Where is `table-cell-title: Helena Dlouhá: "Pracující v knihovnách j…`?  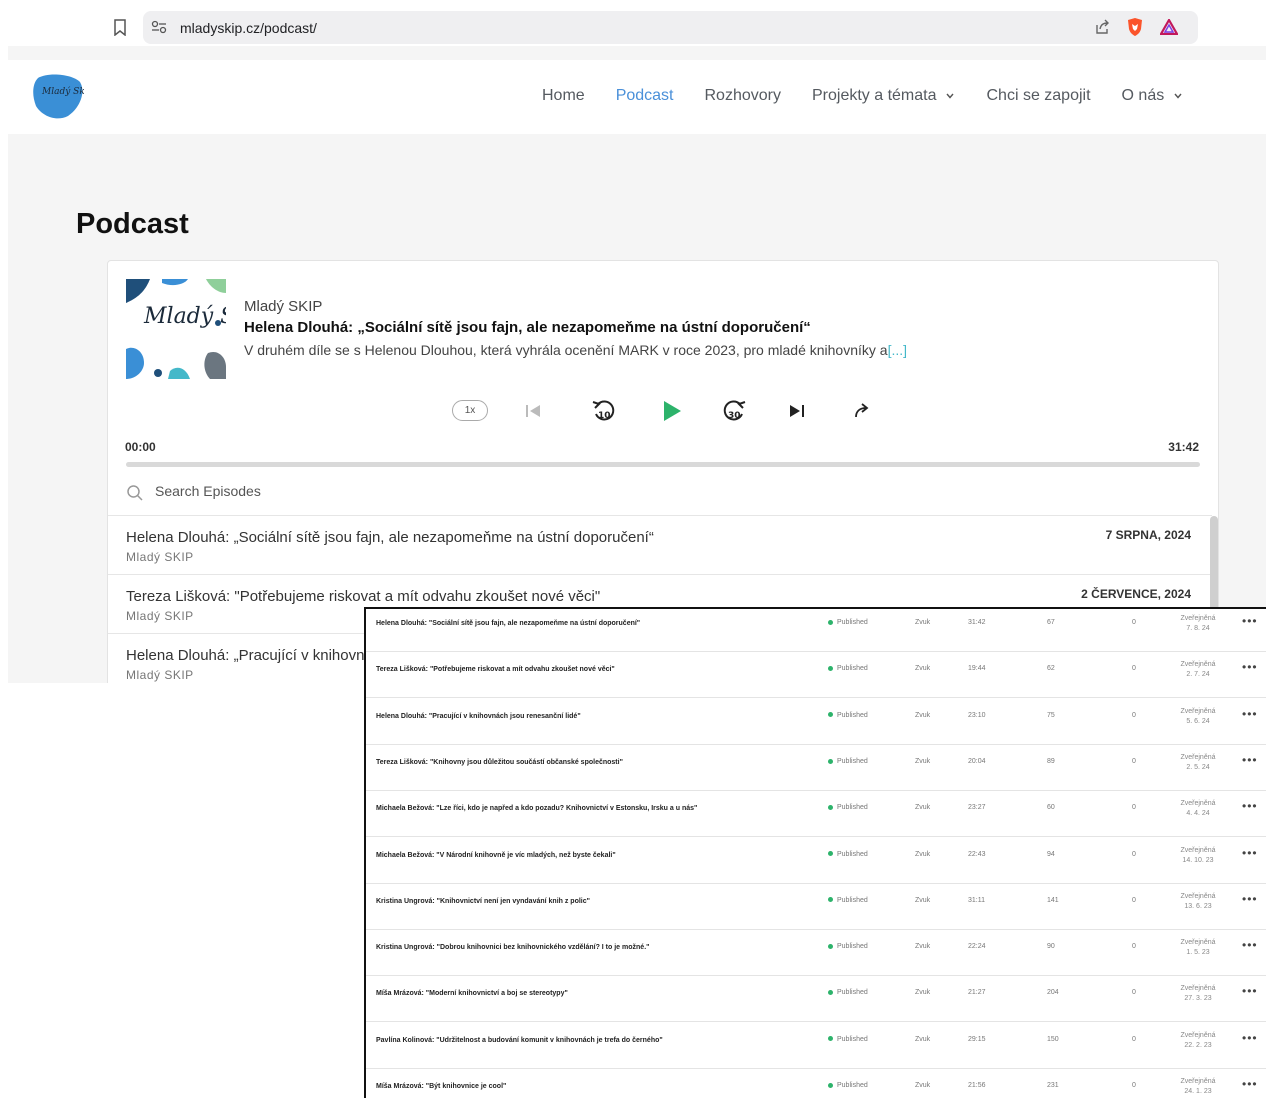 table-cell-title: Helena Dlouhá: "Pracující v knihovnách j… is located at coordinates (478, 716).